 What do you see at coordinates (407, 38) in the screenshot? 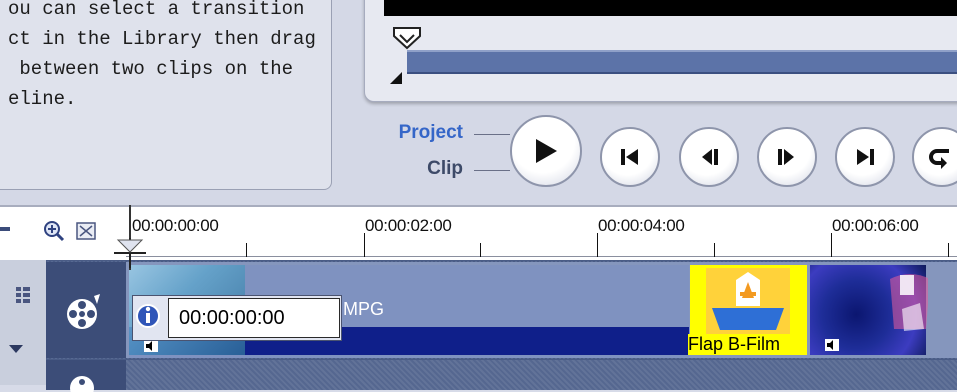
I see `scrub-marker-icon` at bounding box center [407, 38].